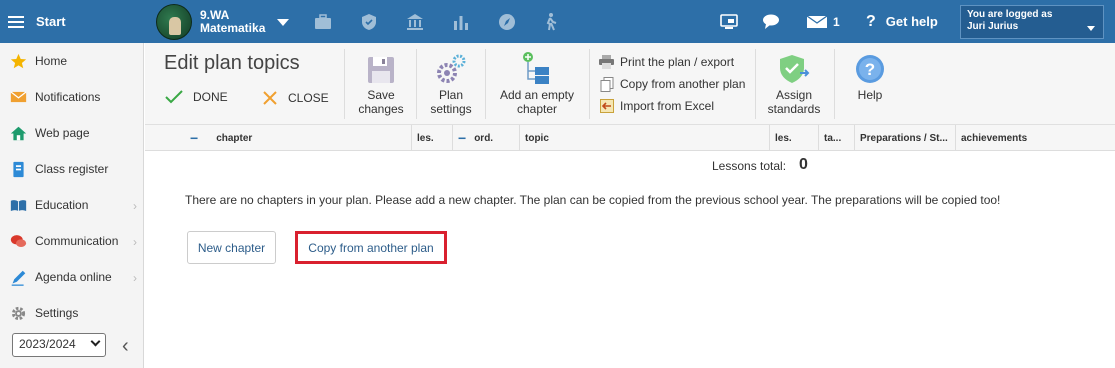  Describe the element at coordinates (537, 138) in the screenshot. I see `column-label: topic` at that location.